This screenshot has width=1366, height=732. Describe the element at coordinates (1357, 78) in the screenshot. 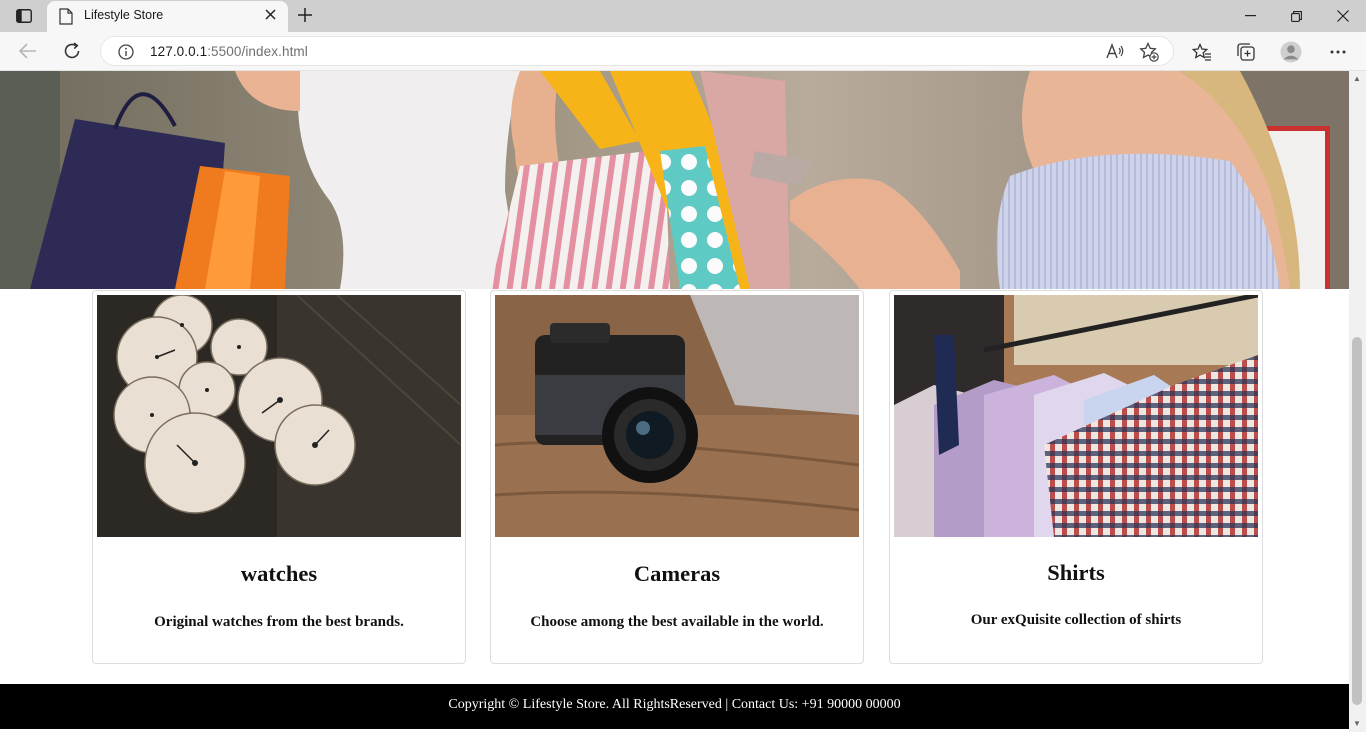

I see `scroll-up-button: ▲` at that location.